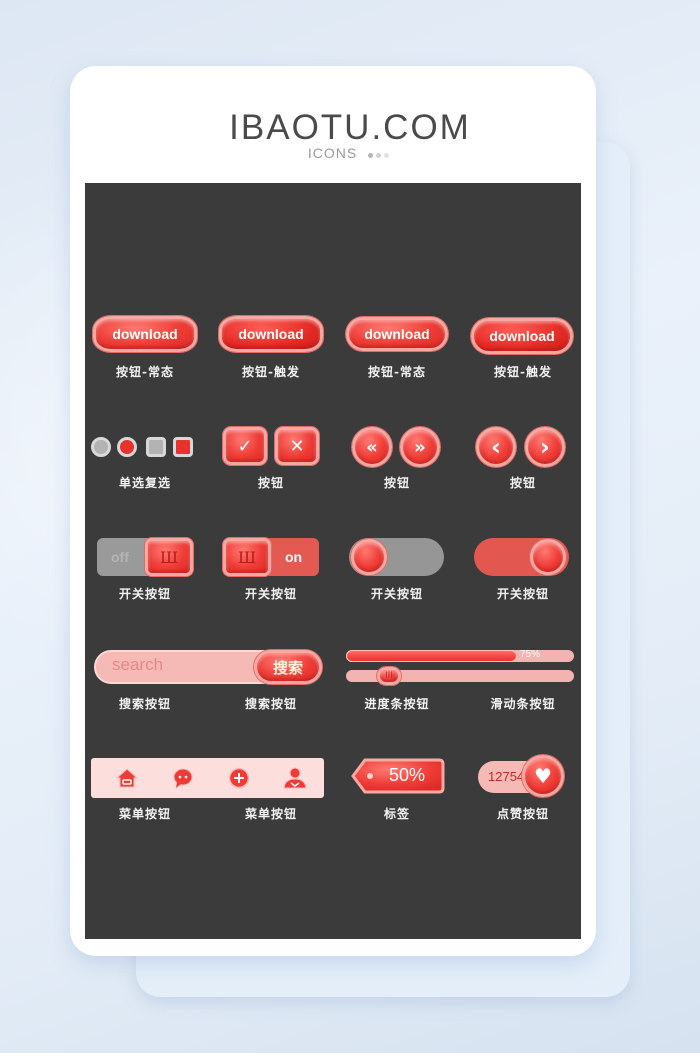 This screenshot has width=700, height=1053. I want to click on like-count: 12754, so click(506, 776).